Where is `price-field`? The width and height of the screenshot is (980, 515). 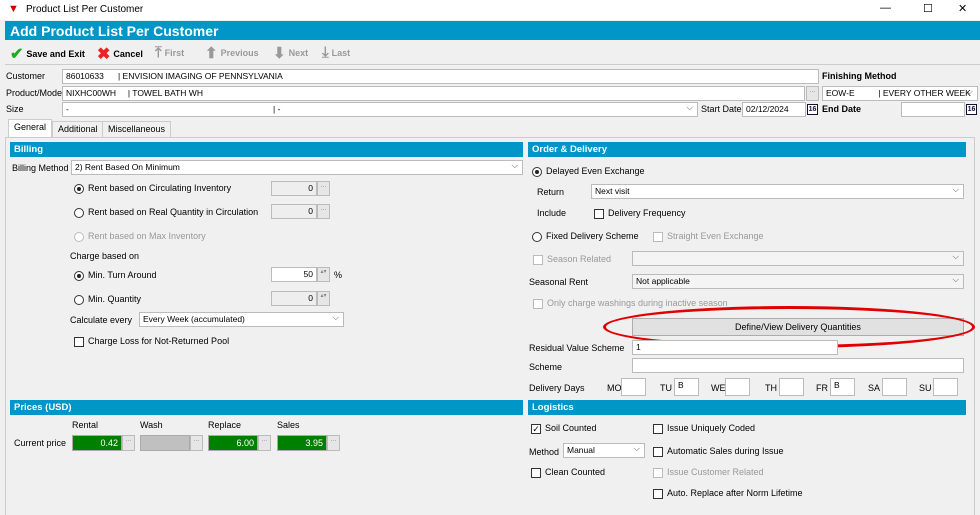 price-field is located at coordinates (165, 443).